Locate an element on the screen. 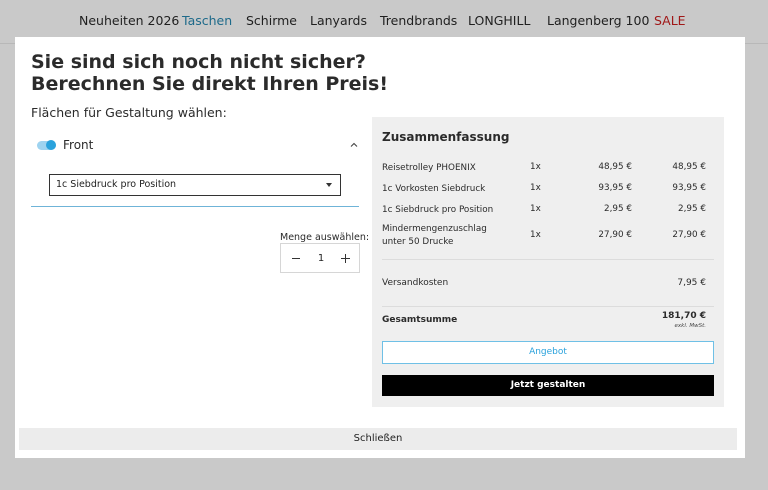  front-toggle is located at coordinates (46, 145).